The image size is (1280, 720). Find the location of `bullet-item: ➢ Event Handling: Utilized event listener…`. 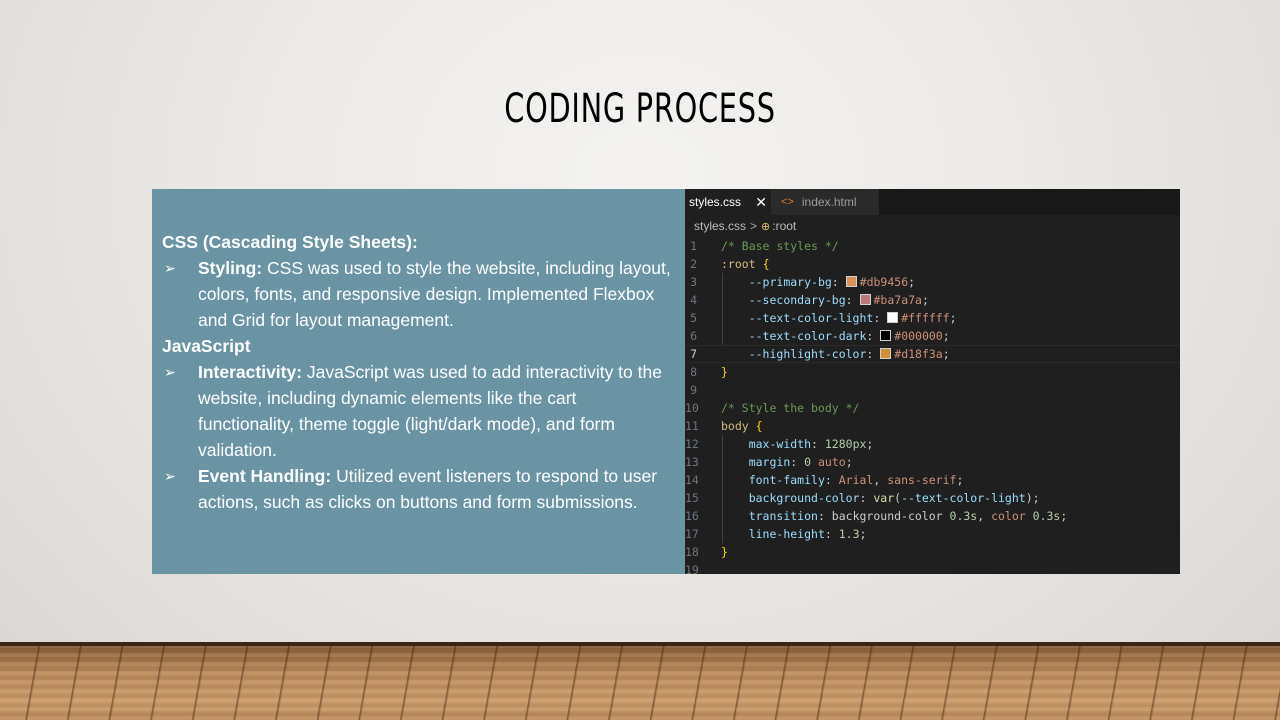

bullet-item: ➢ Event Handling: Utilized event listener… is located at coordinates (418, 489).